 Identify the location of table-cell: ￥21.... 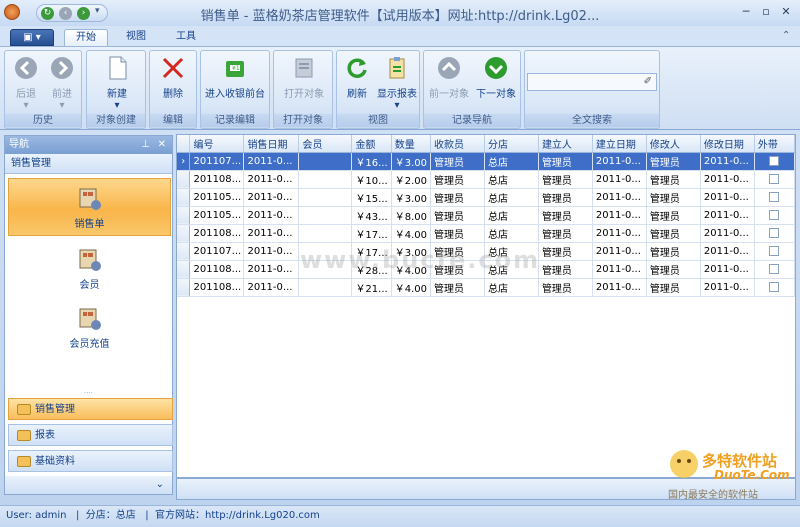
(371, 287).